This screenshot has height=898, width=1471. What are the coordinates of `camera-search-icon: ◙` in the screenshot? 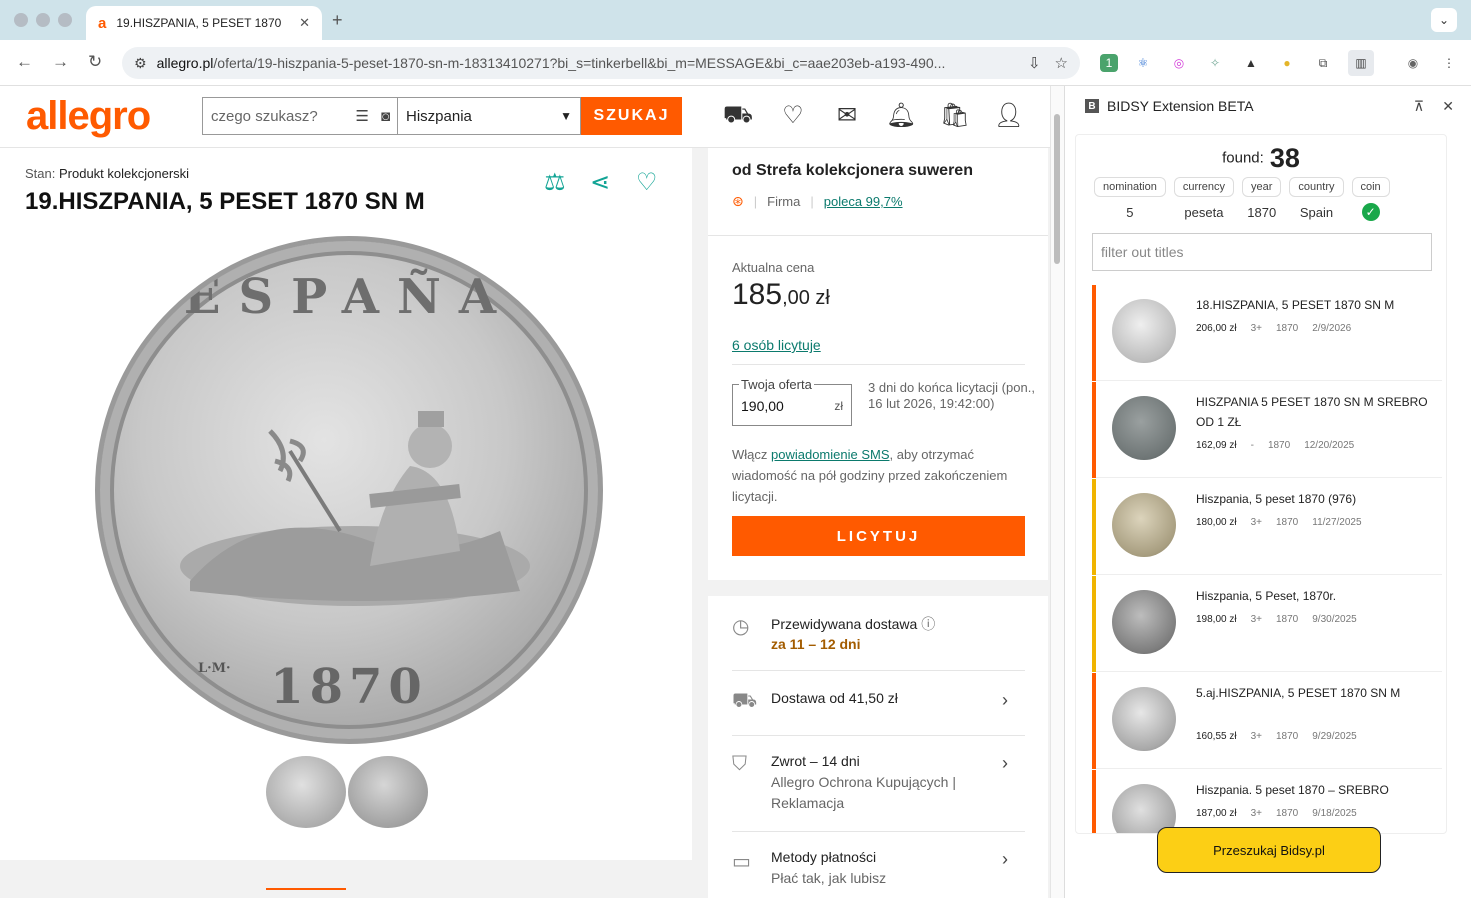 It's located at (385, 116).